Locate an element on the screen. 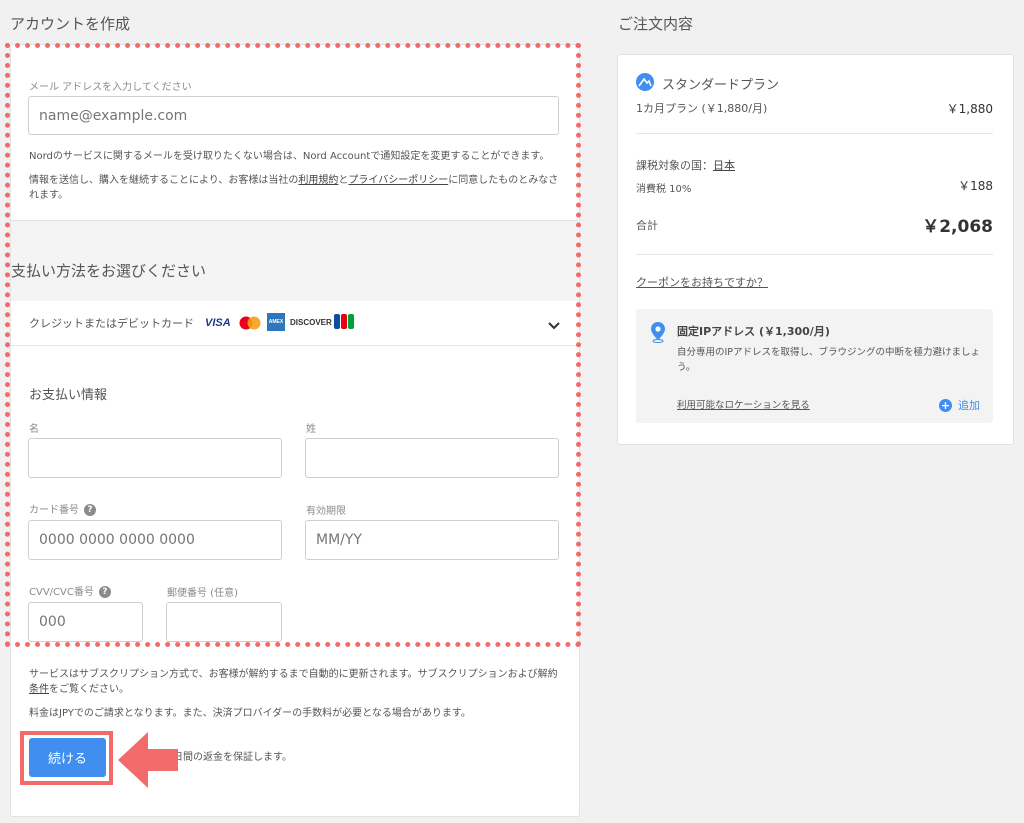 Image resolution: width=1024 pixels, height=823 pixels. tax-amount: ￥188 is located at coordinates (975, 186).